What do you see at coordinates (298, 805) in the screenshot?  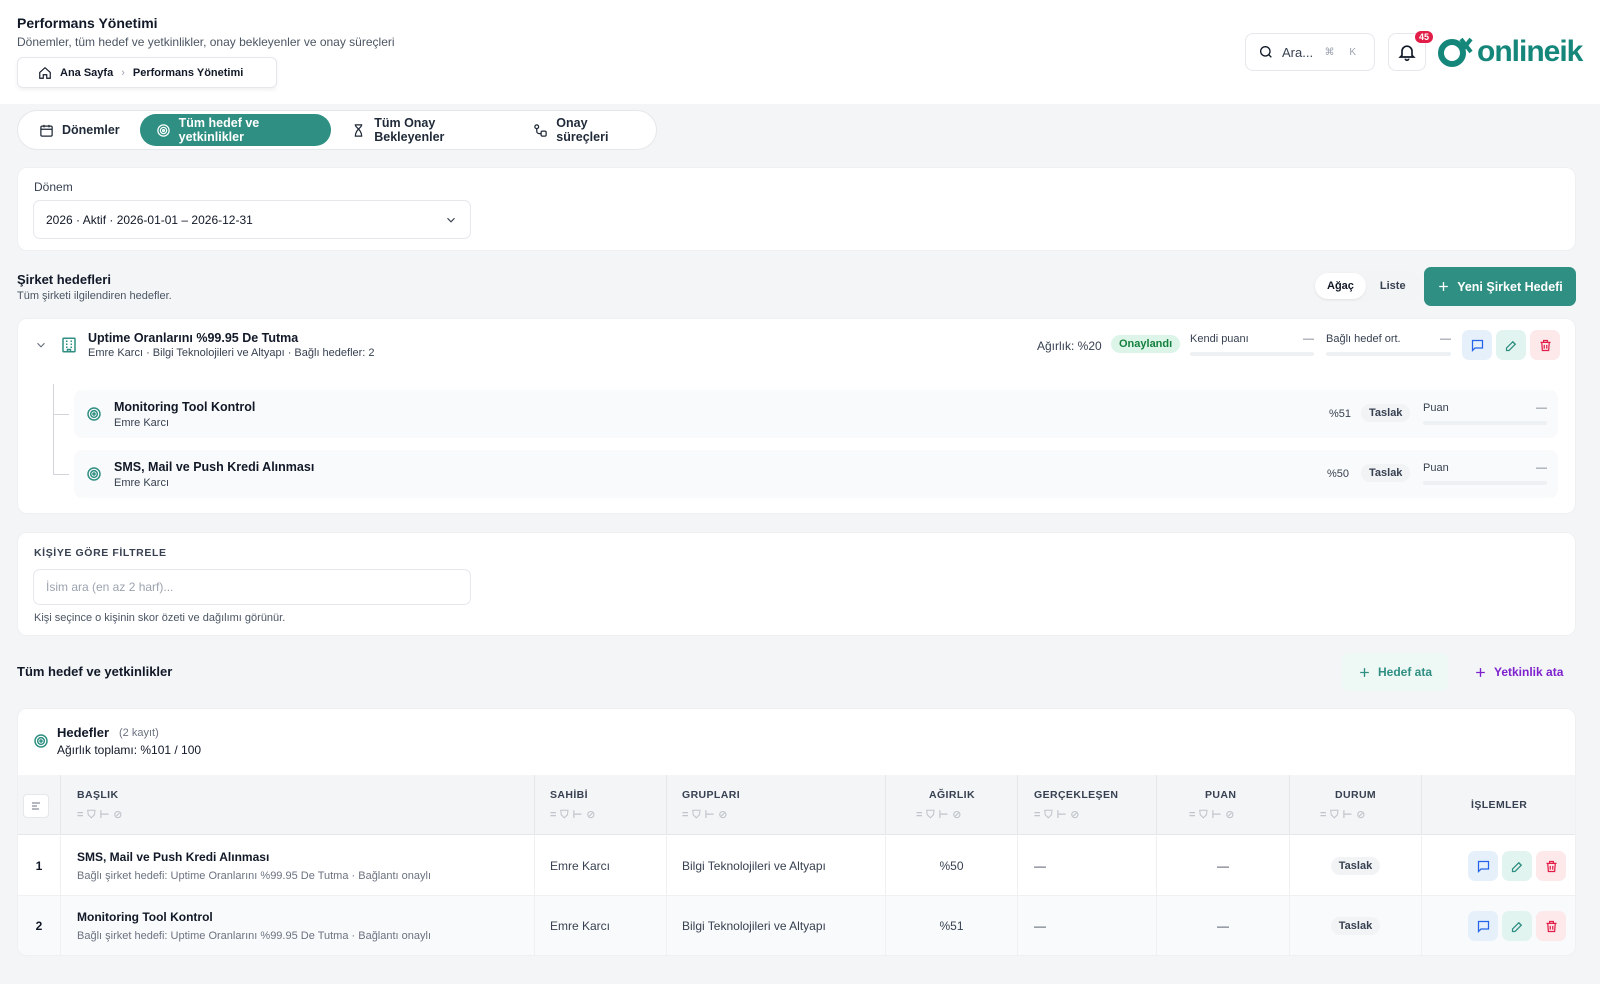 I see `column-title: BAŞLIK = ⛉ ⊢ ⊘` at bounding box center [298, 805].